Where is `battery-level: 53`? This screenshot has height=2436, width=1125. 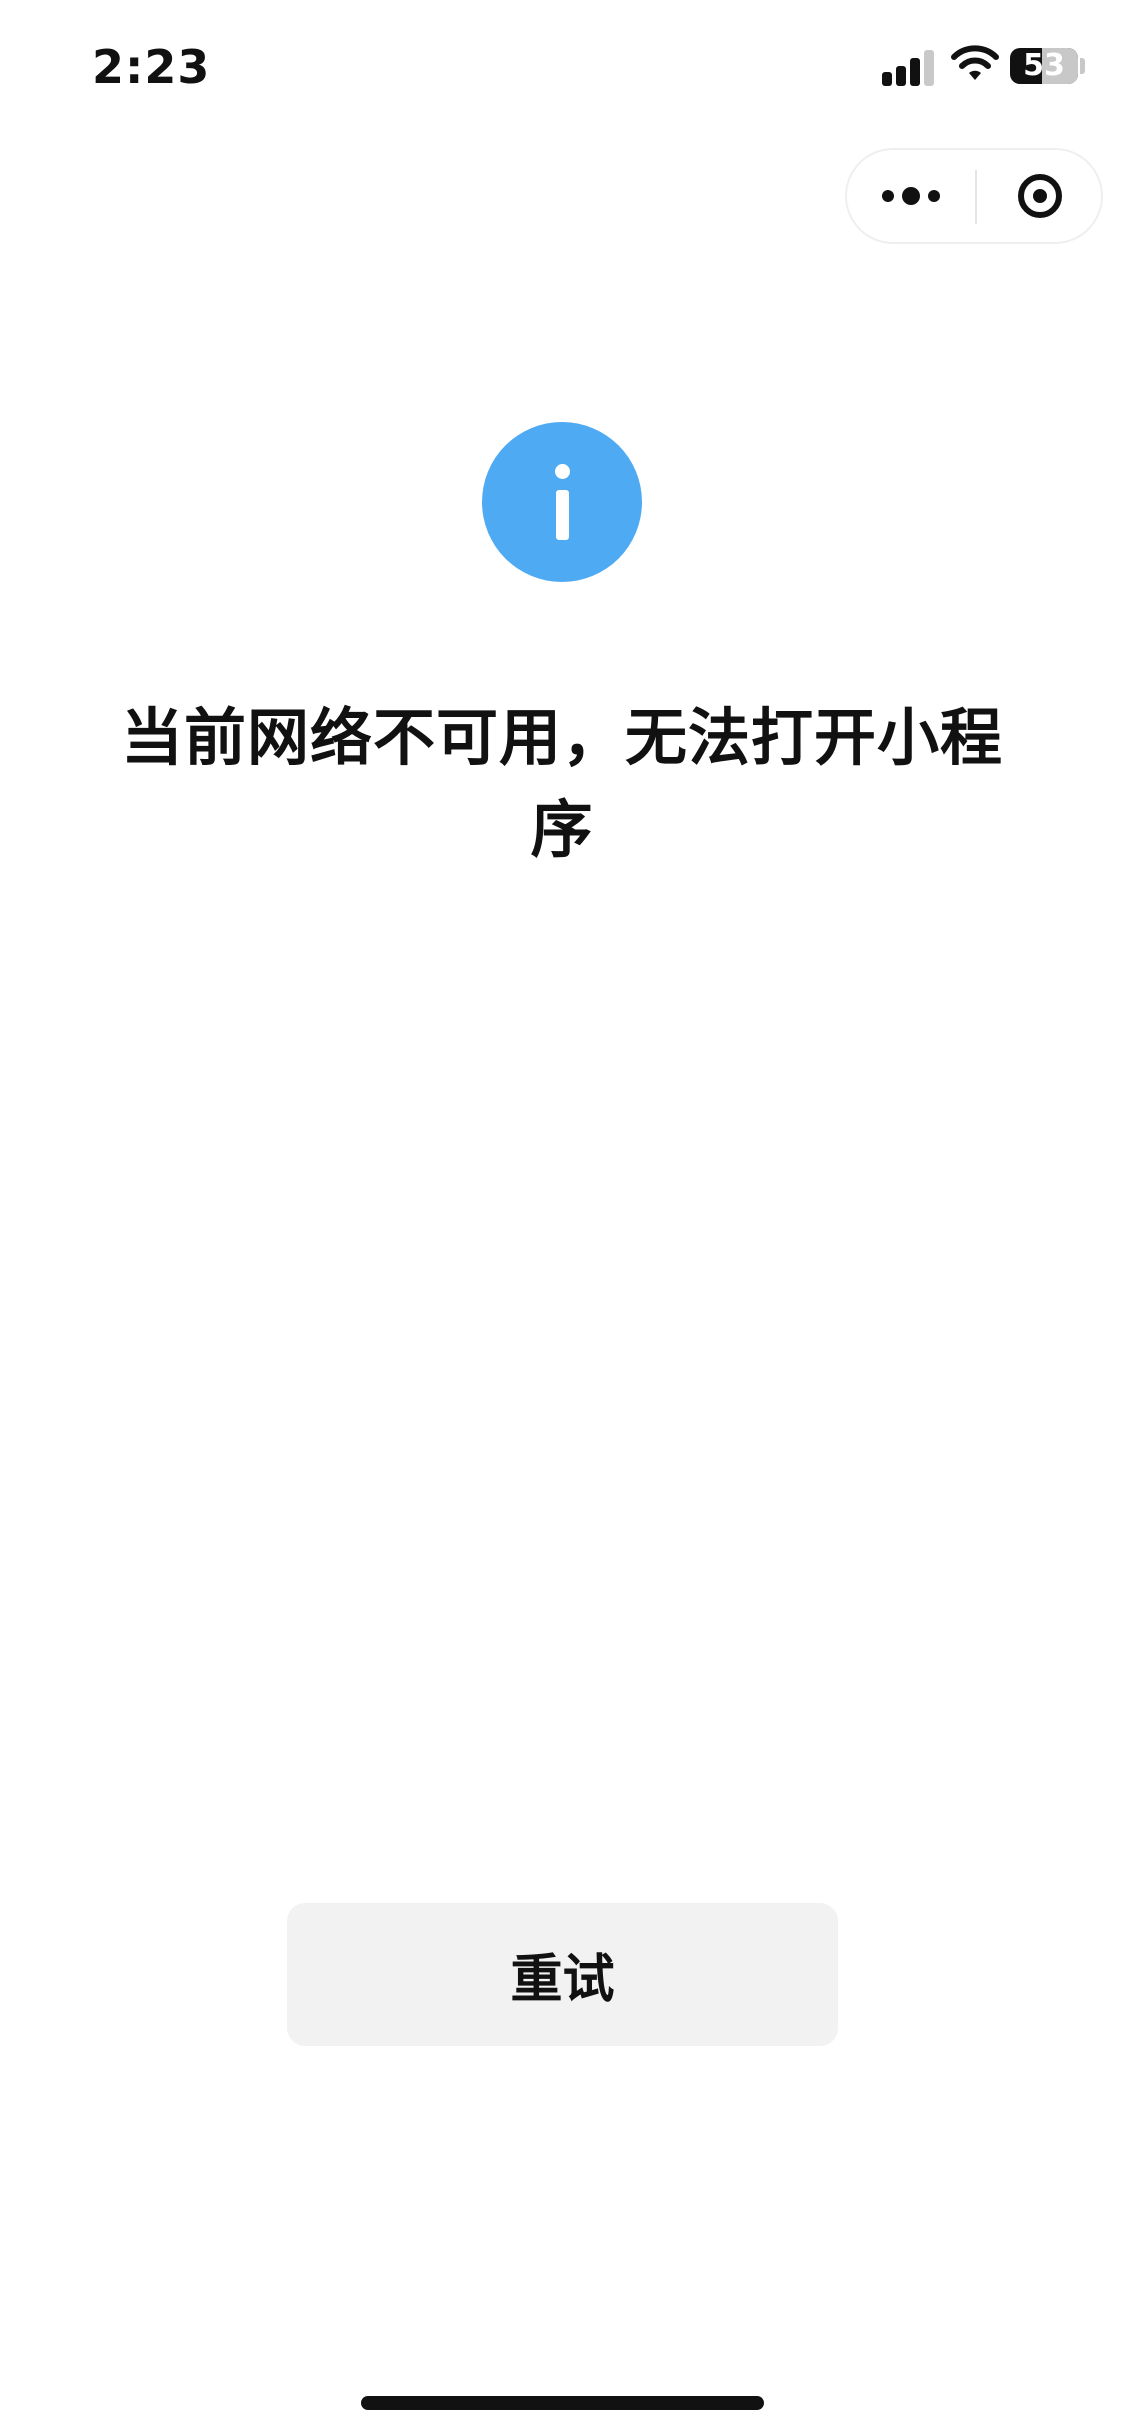
battery-level: 53 is located at coordinates (1044, 65).